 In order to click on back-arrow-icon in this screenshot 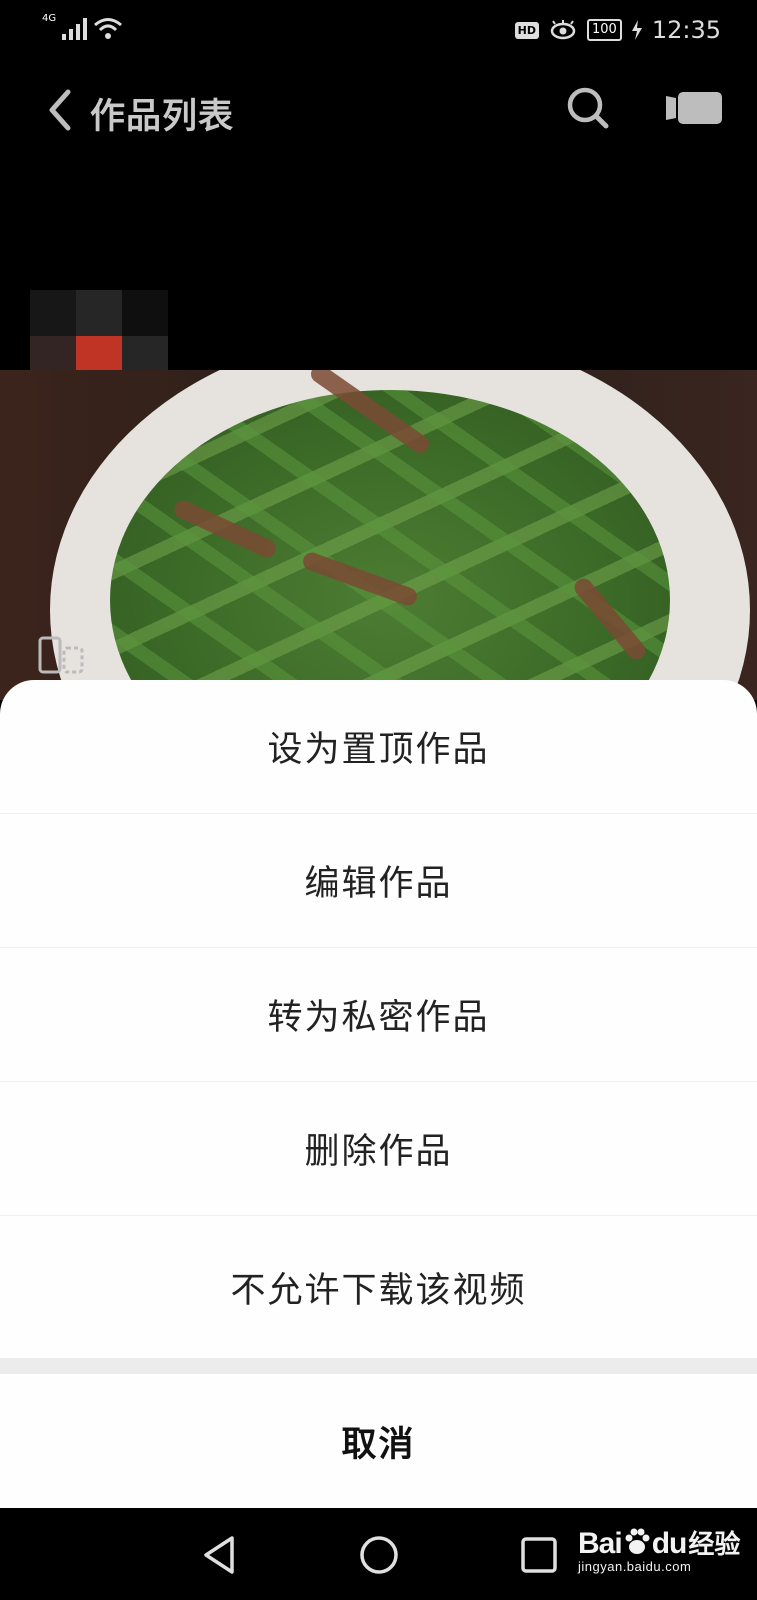, I will do `click(60, 110)`.